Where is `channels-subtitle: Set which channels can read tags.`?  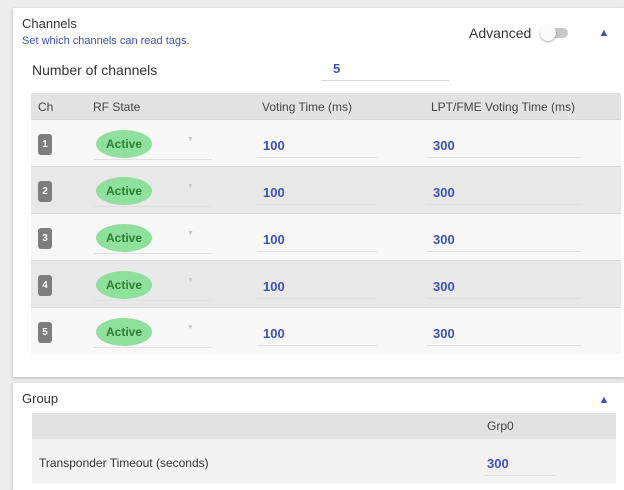
channels-subtitle: Set which channels can read tags. is located at coordinates (106, 41).